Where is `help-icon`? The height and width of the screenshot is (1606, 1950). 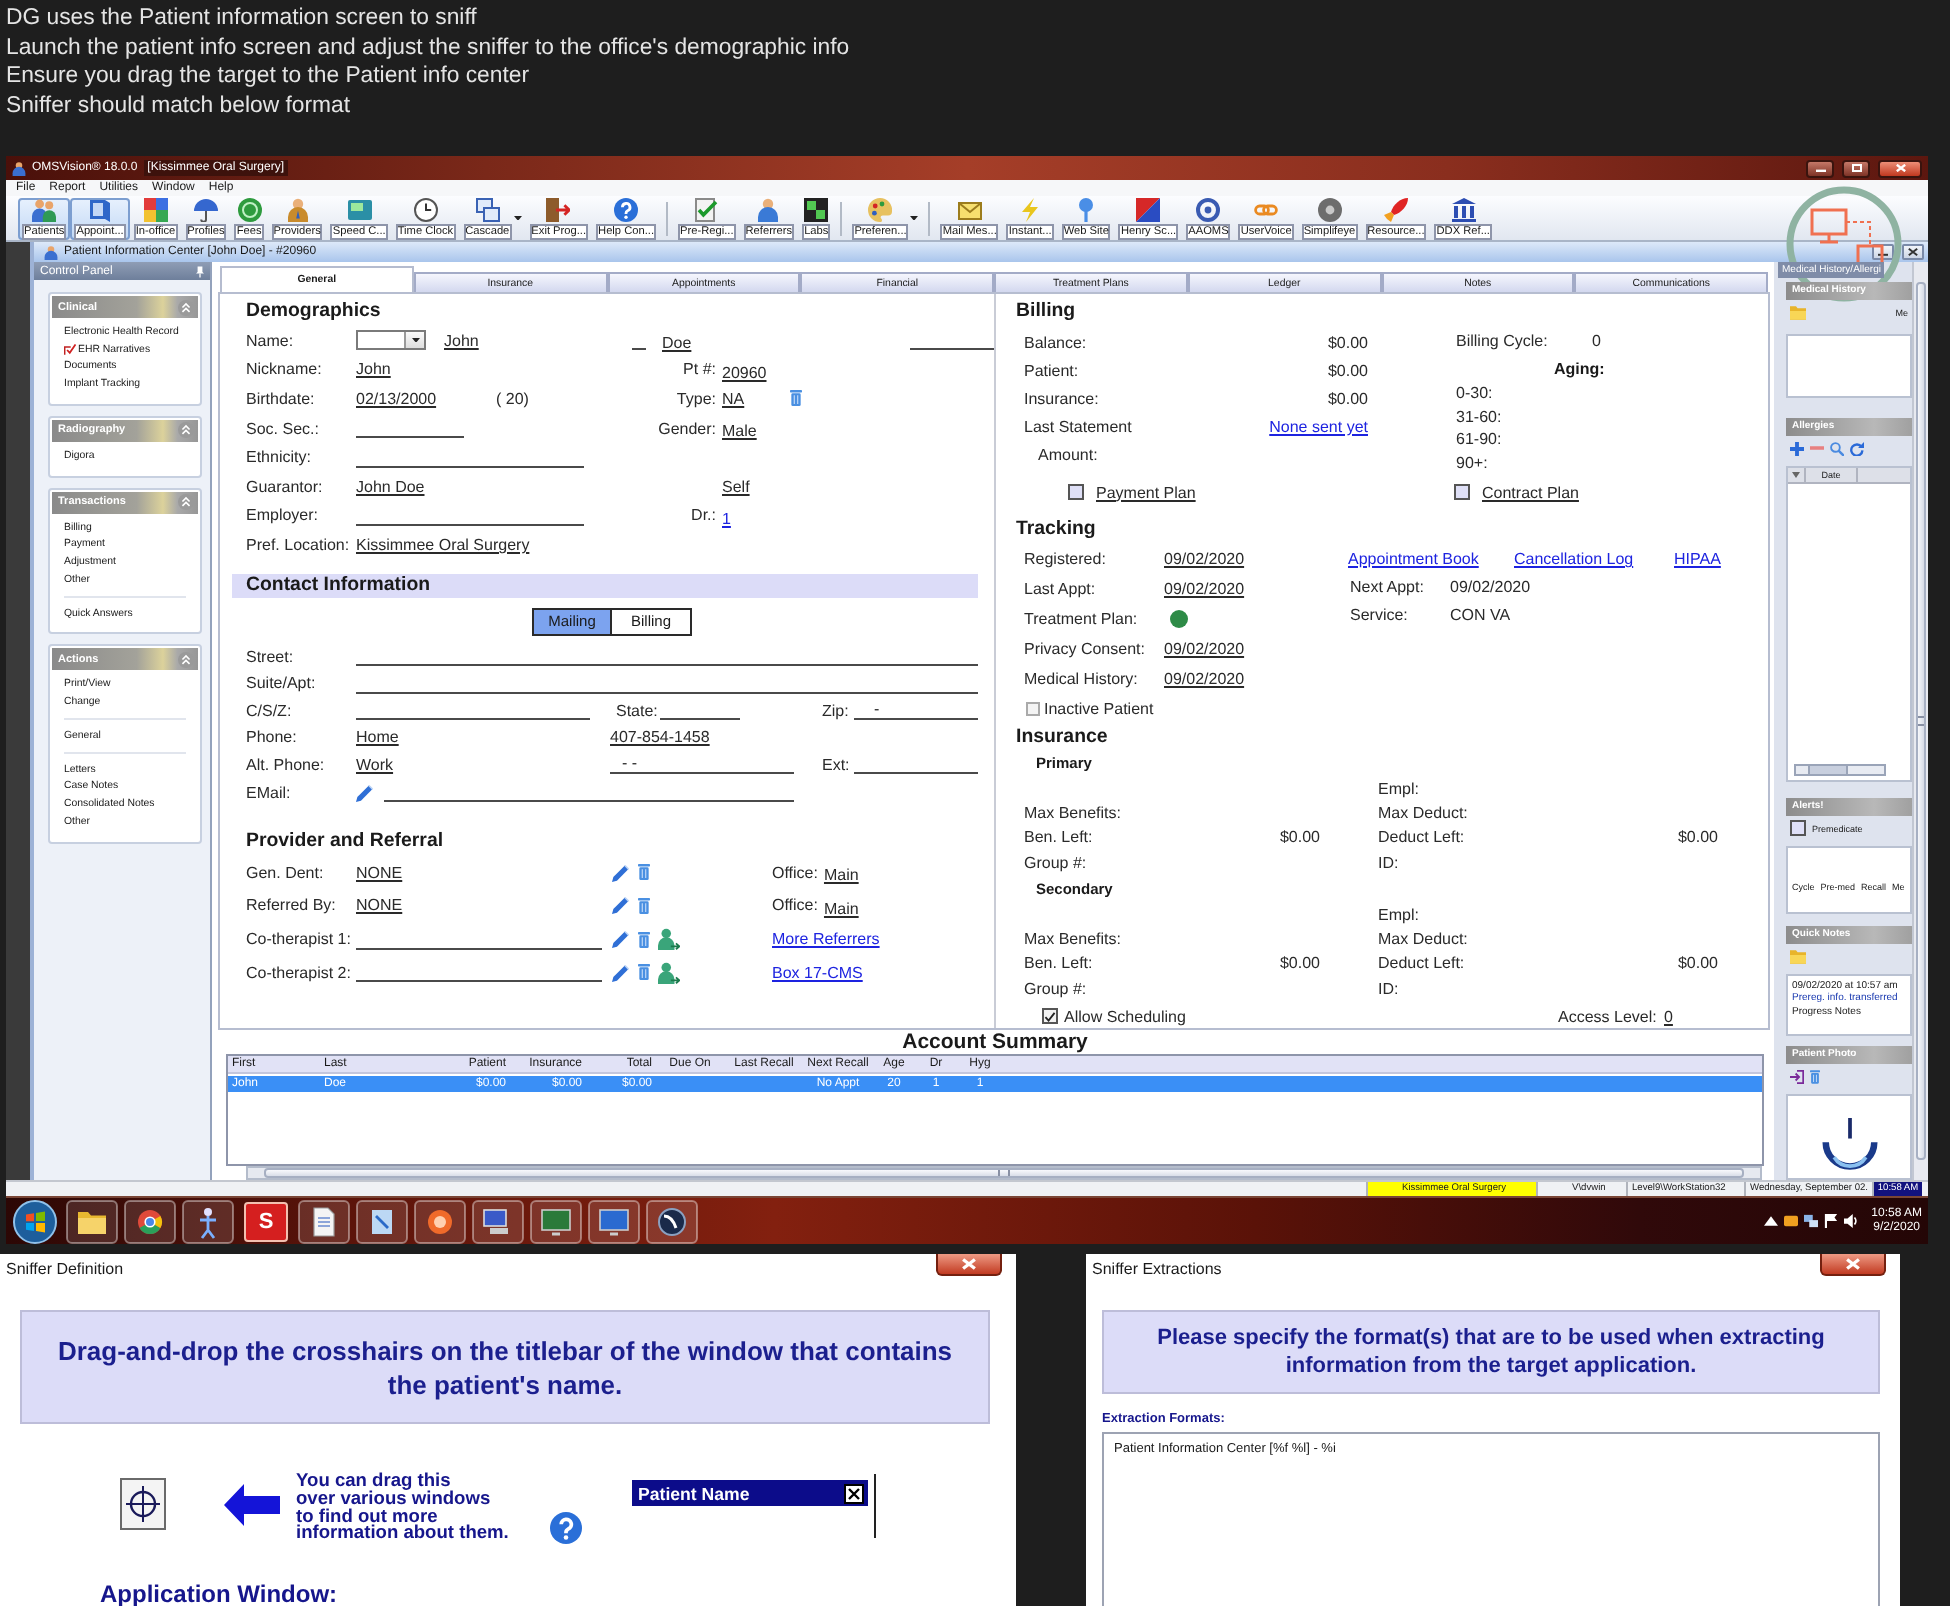
help-icon is located at coordinates (566, 1528).